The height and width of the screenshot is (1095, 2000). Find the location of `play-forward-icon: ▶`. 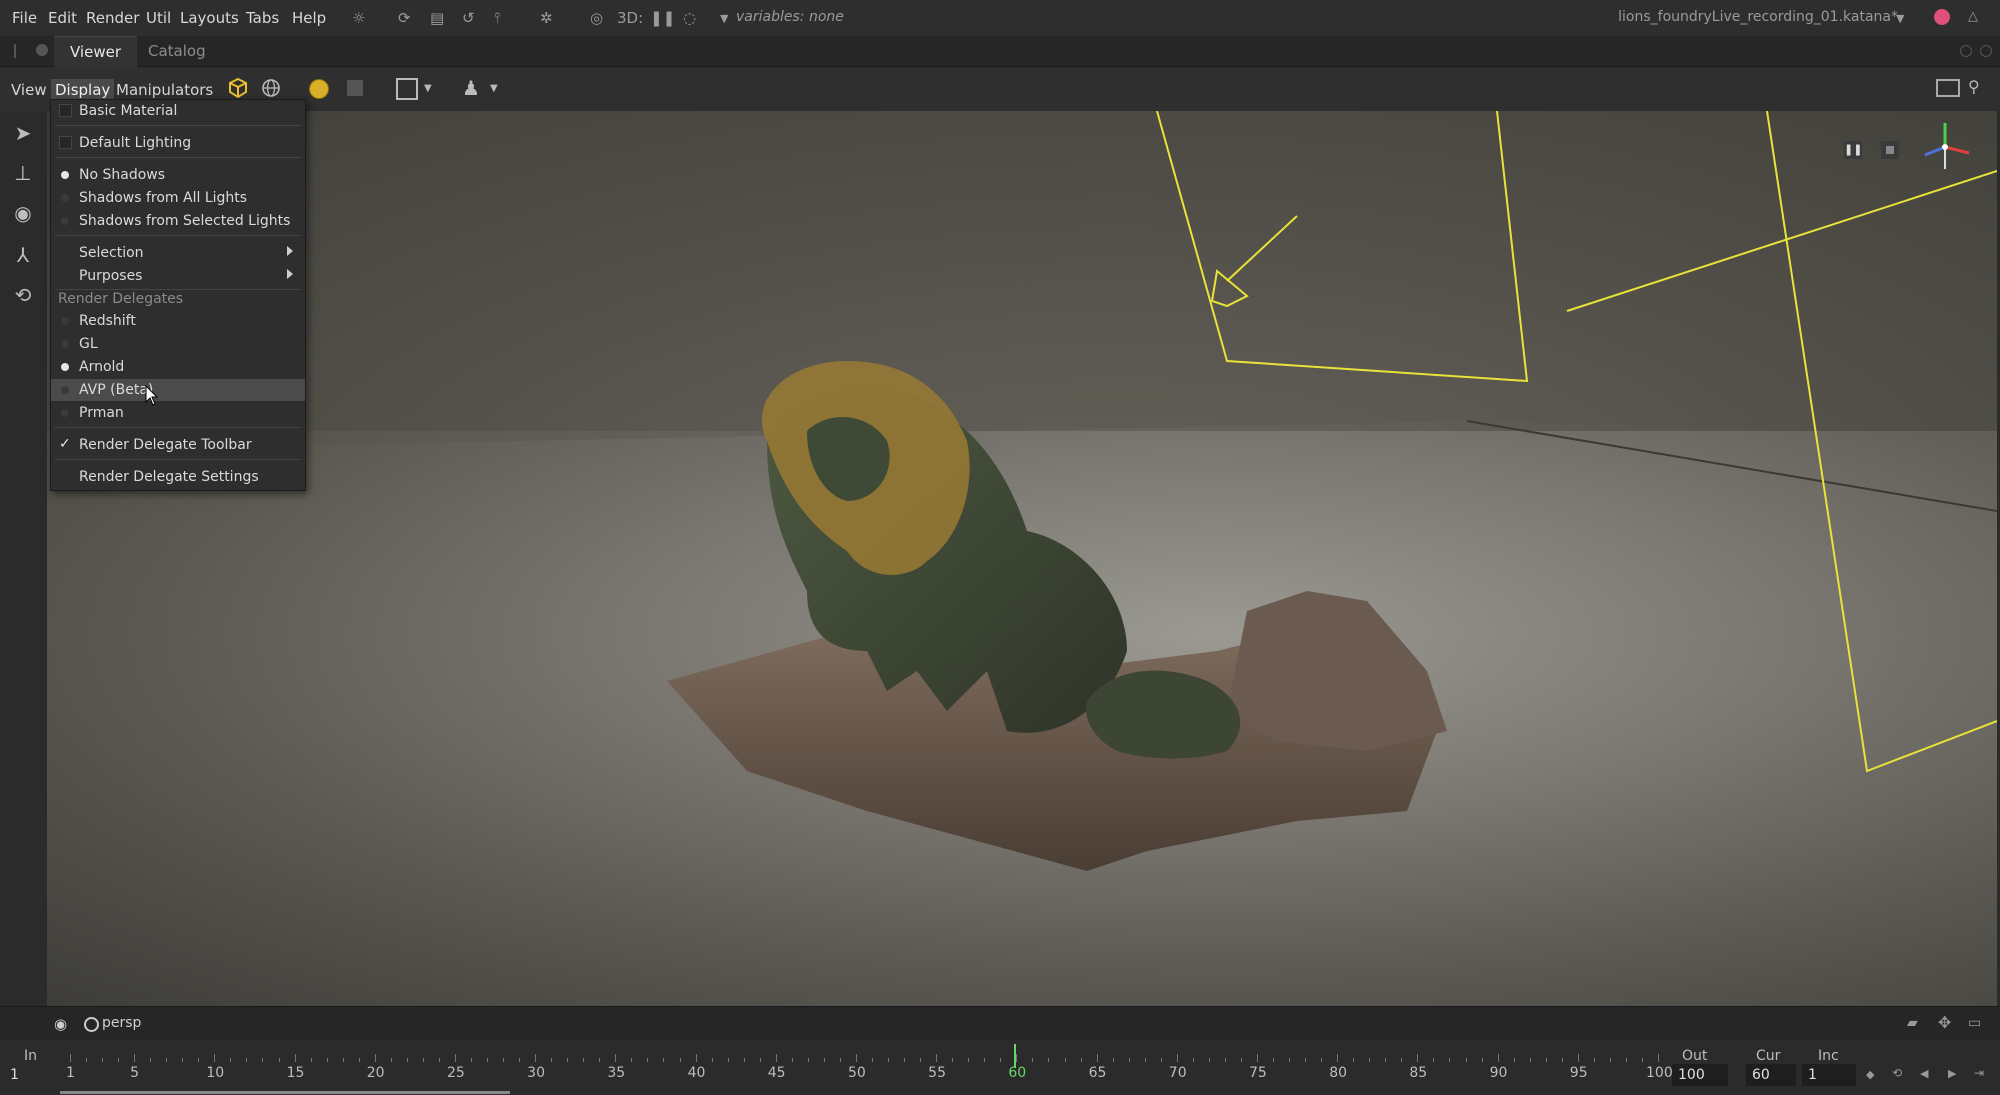

play-forward-icon: ▶ is located at coordinates (1952, 1073).